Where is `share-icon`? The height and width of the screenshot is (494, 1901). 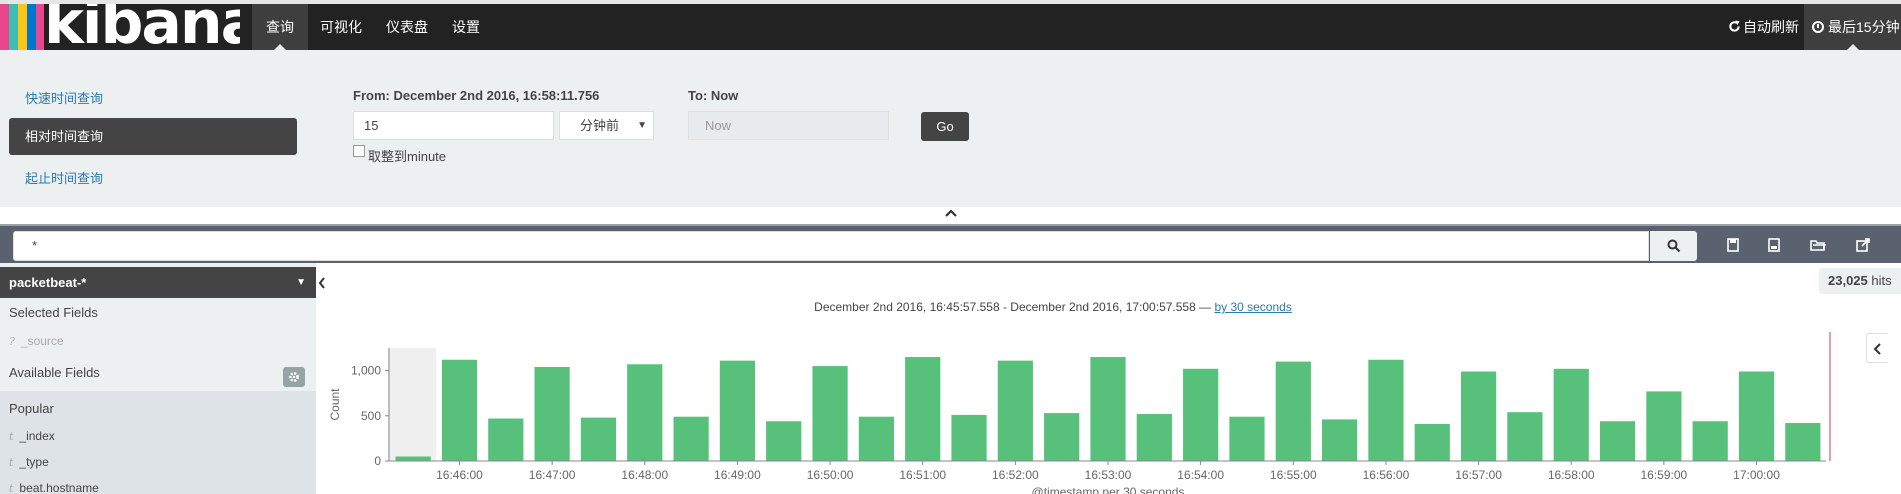
share-icon is located at coordinates (1863, 245).